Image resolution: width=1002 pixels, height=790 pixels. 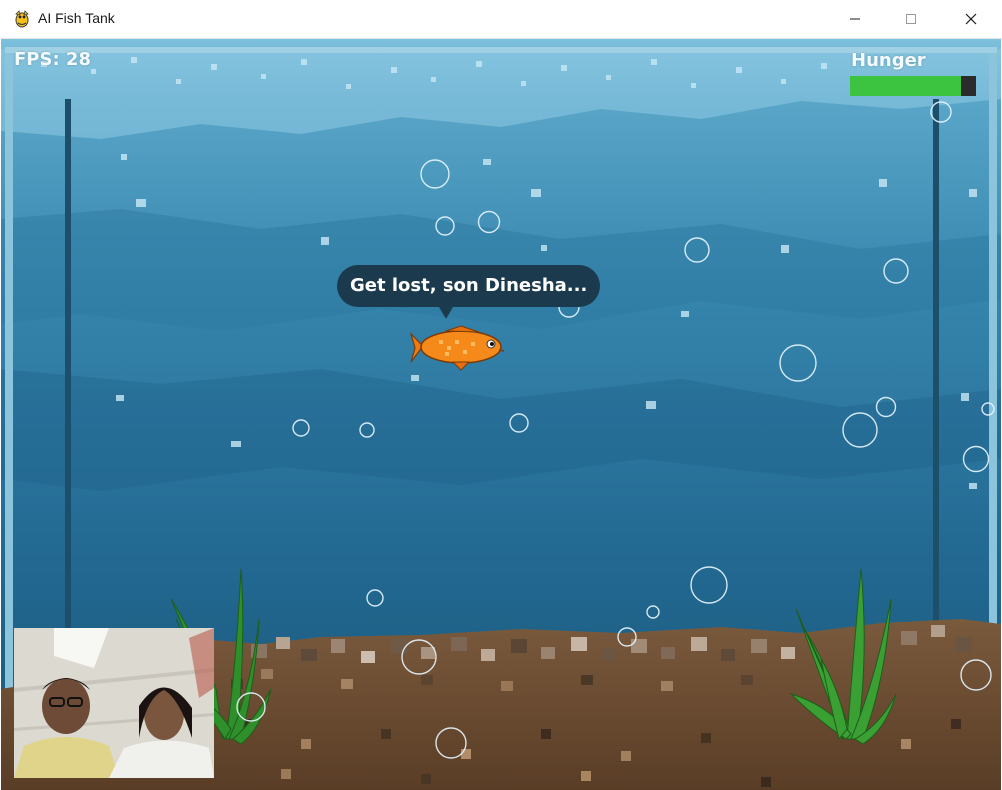 I want to click on maximize-button, so click(x=911, y=19).